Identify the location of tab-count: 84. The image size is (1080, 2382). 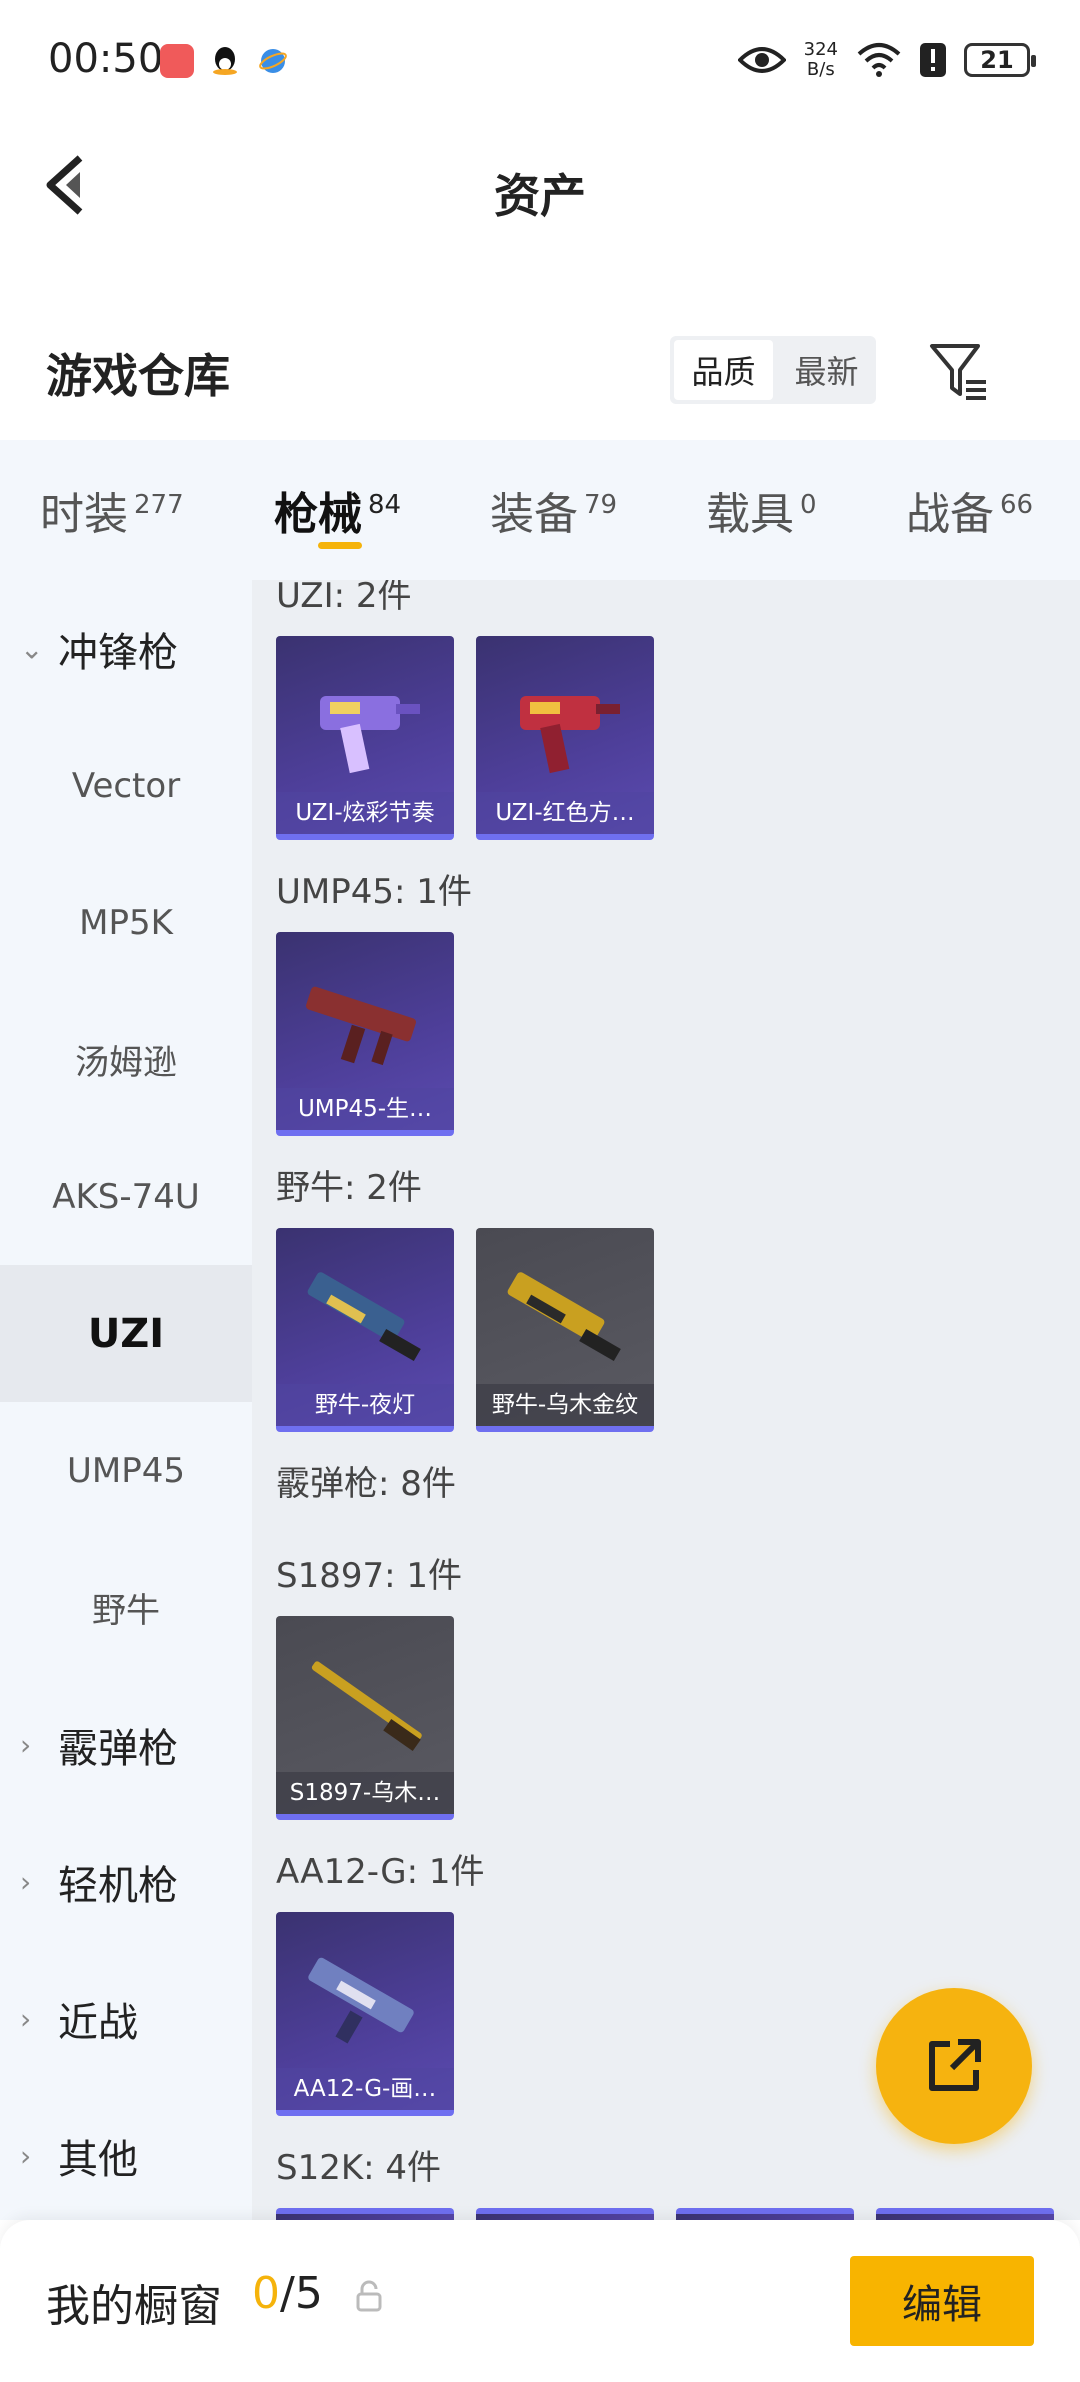
(385, 505).